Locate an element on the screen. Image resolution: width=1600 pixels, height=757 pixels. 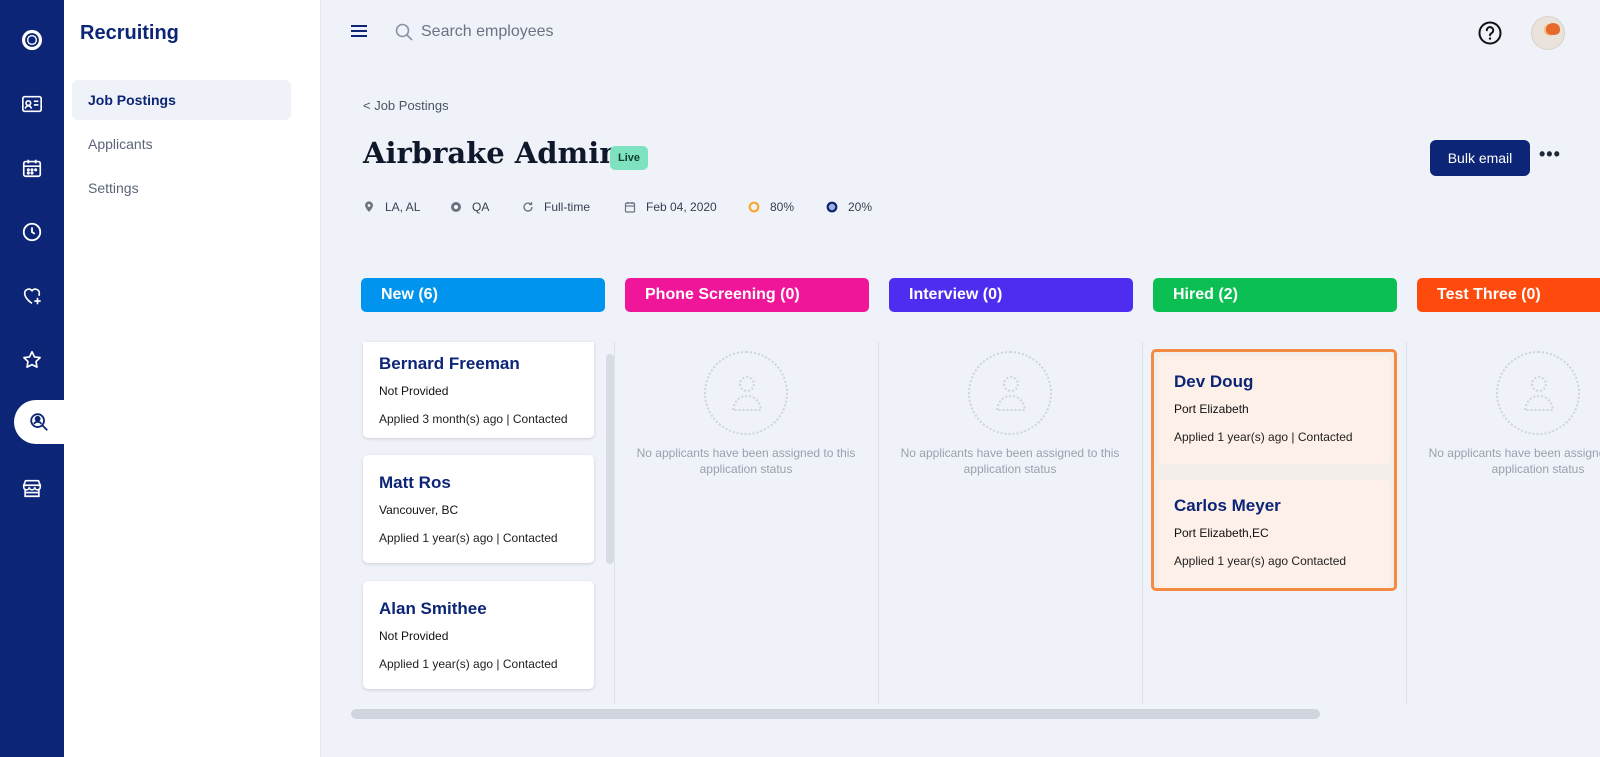
bulk-email-button: Bulk email is located at coordinates (1480, 158).